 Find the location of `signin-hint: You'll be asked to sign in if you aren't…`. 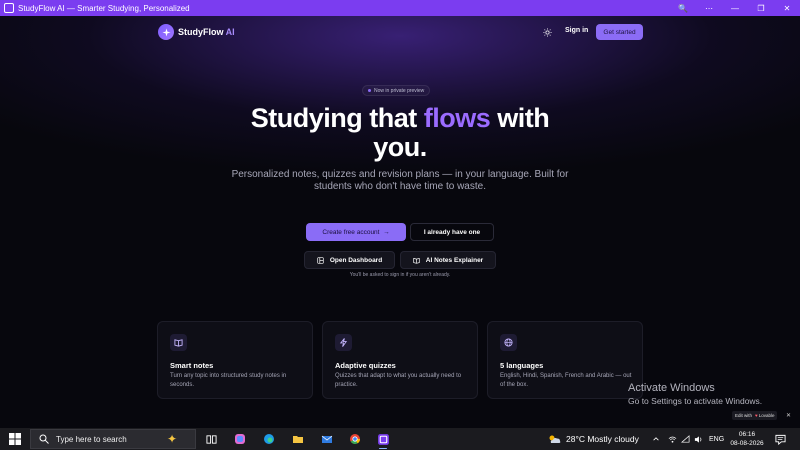

signin-hint: You'll be asked to sign in if you aren't… is located at coordinates (400, 275).